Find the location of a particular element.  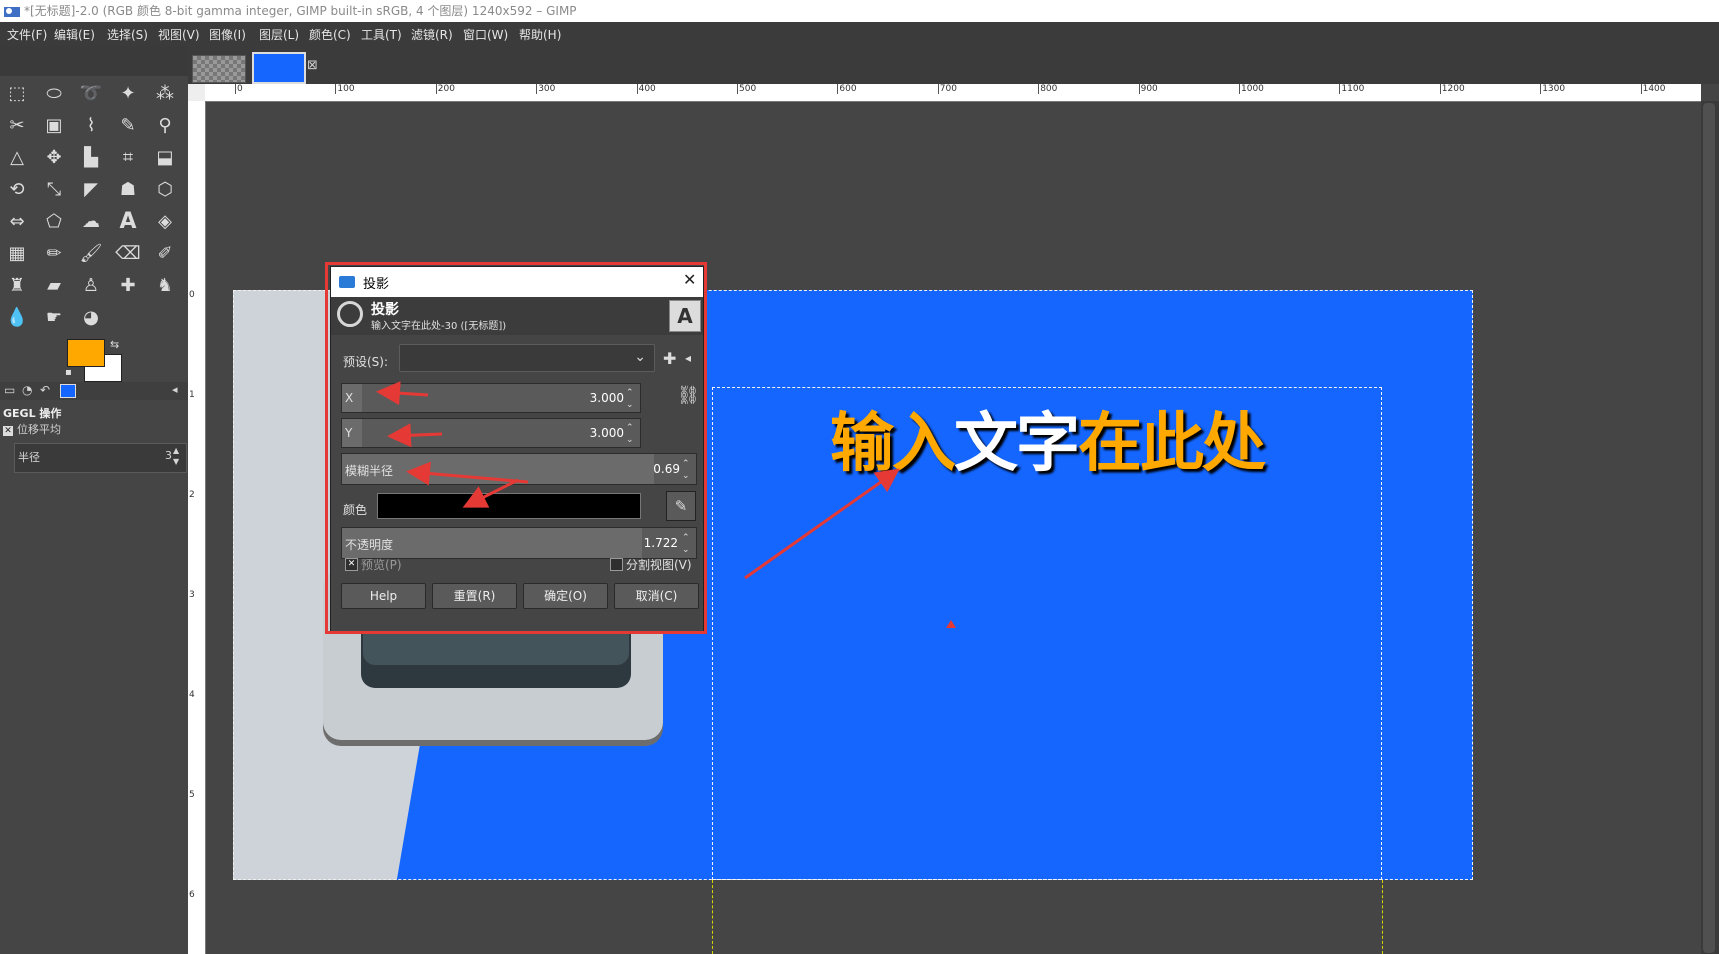

pencil-tool-icon: ✏ is located at coordinates (54, 253).